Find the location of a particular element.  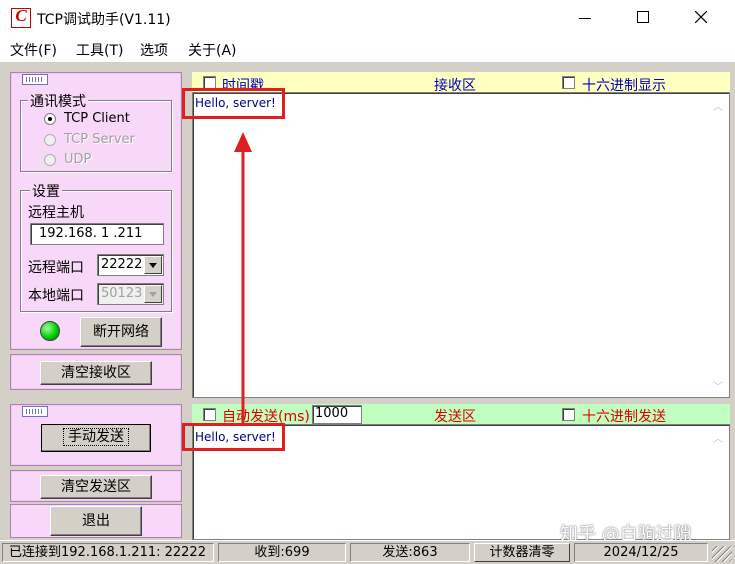

send-area-title: 发送区 is located at coordinates (455, 417).